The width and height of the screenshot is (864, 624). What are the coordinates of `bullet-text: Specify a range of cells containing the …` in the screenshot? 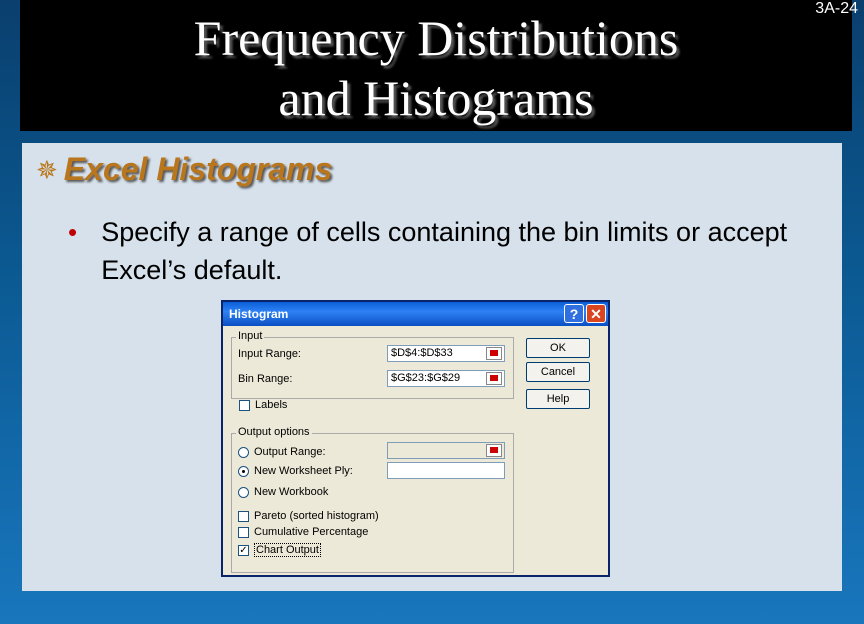 It's located at (444, 251).